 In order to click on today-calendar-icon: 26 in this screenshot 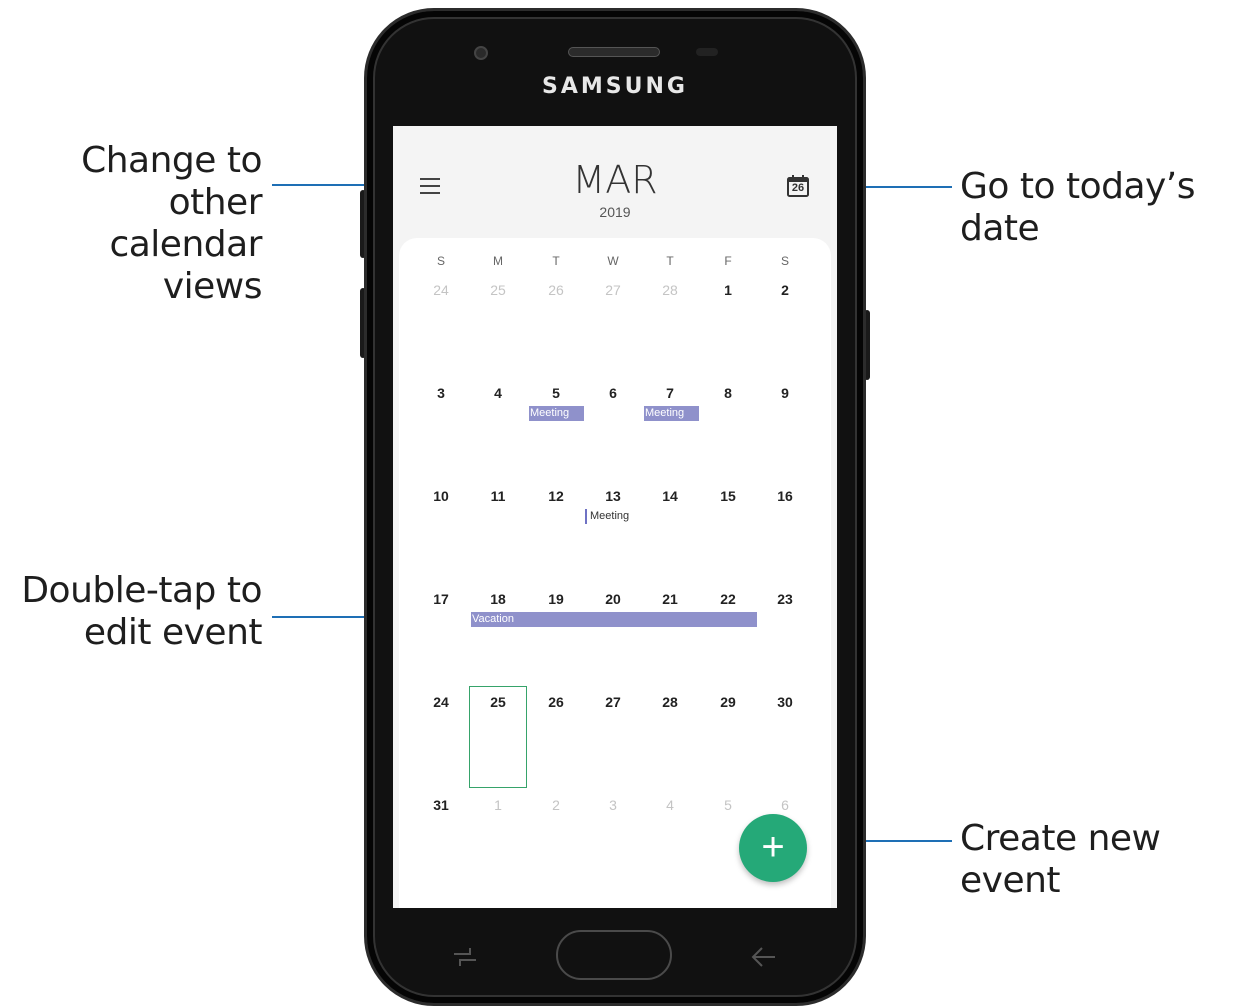, I will do `click(798, 186)`.